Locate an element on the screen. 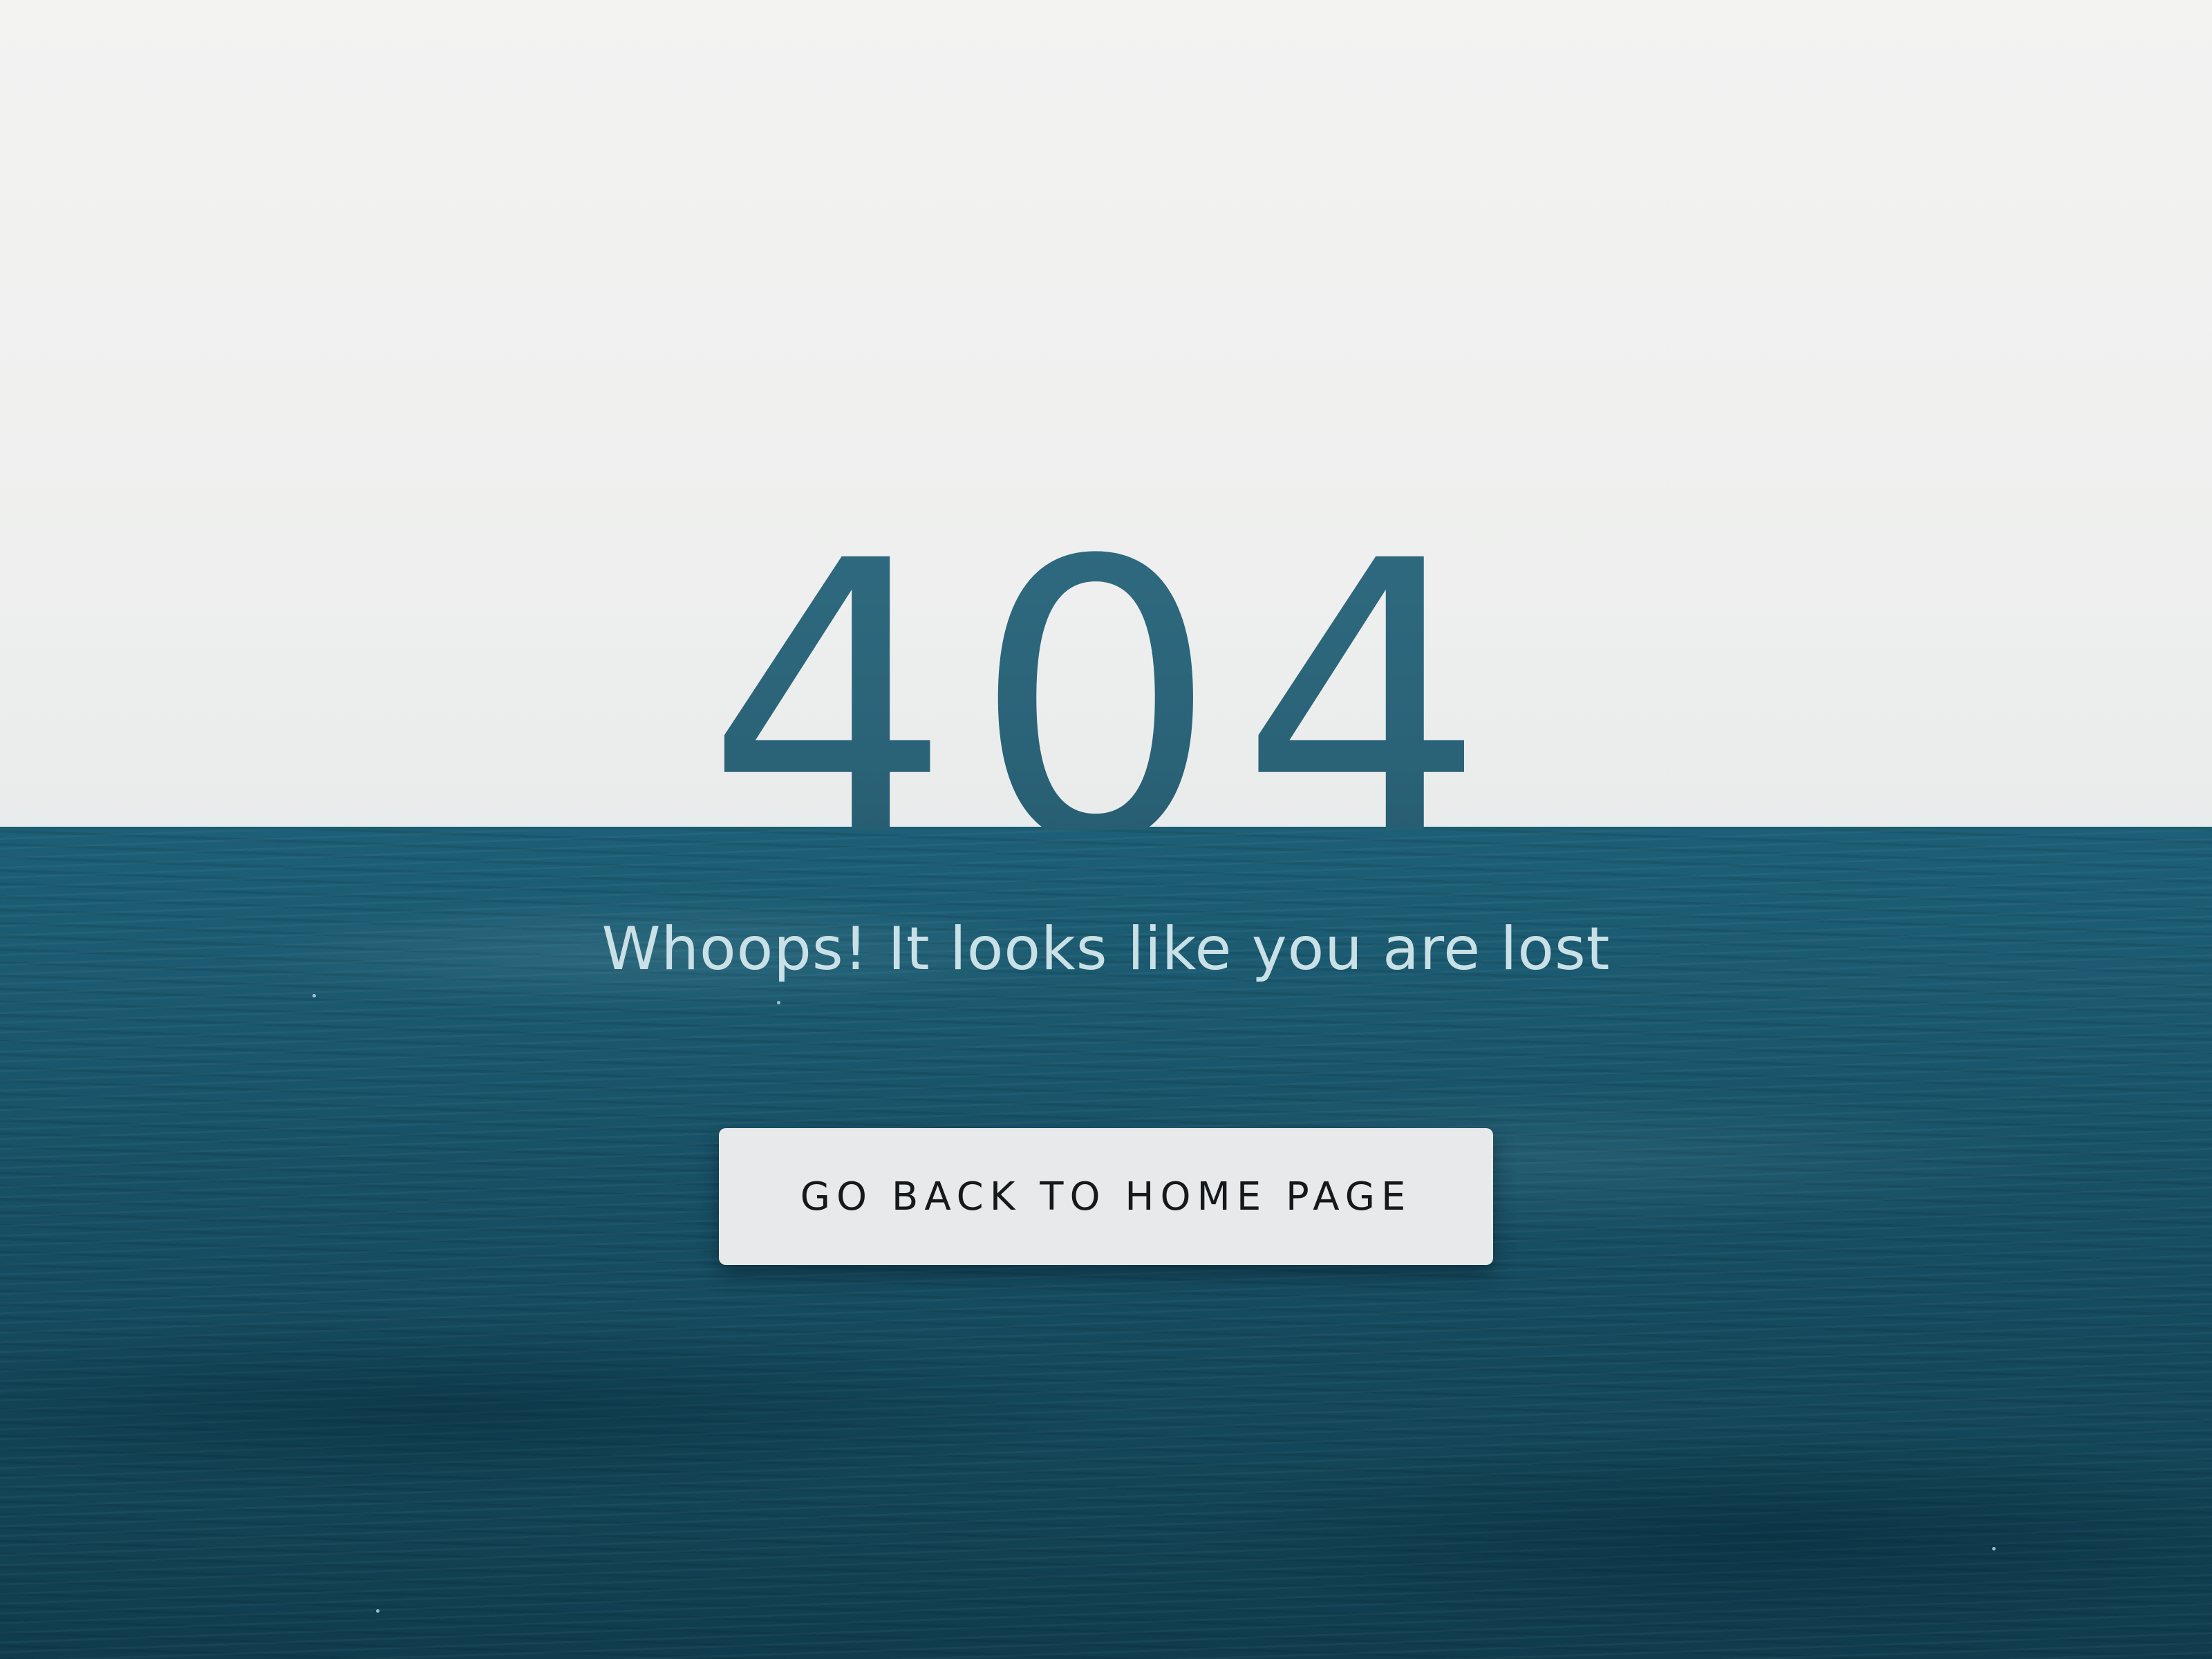 The height and width of the screenshot is (1659, 2212). error-message: Whoops! It looks like you are lost is located at coordinates (1106, 950).